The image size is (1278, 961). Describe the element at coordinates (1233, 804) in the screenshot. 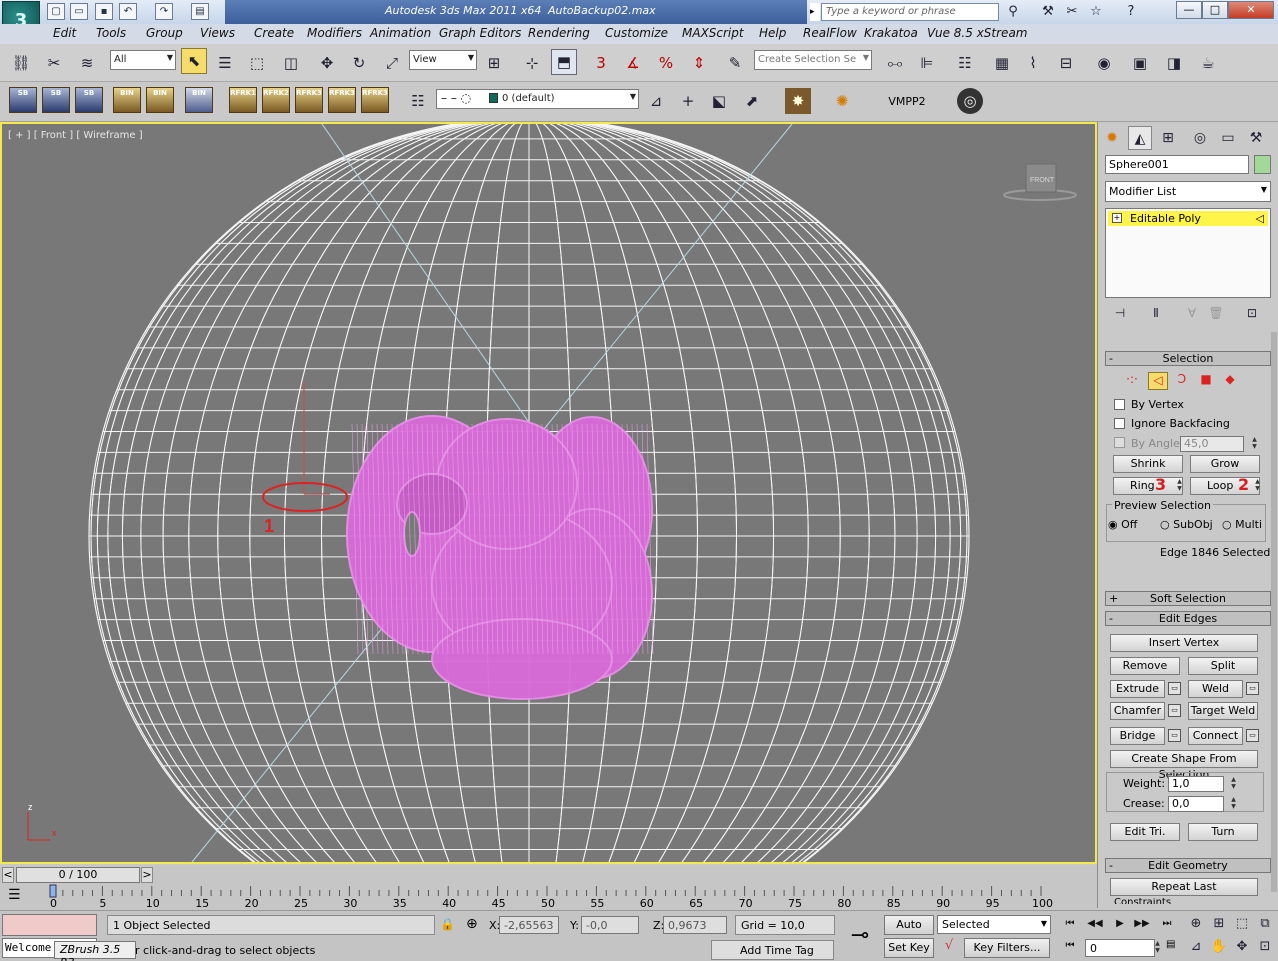

I see `crease-spinner: ▲ ▼` at that location.